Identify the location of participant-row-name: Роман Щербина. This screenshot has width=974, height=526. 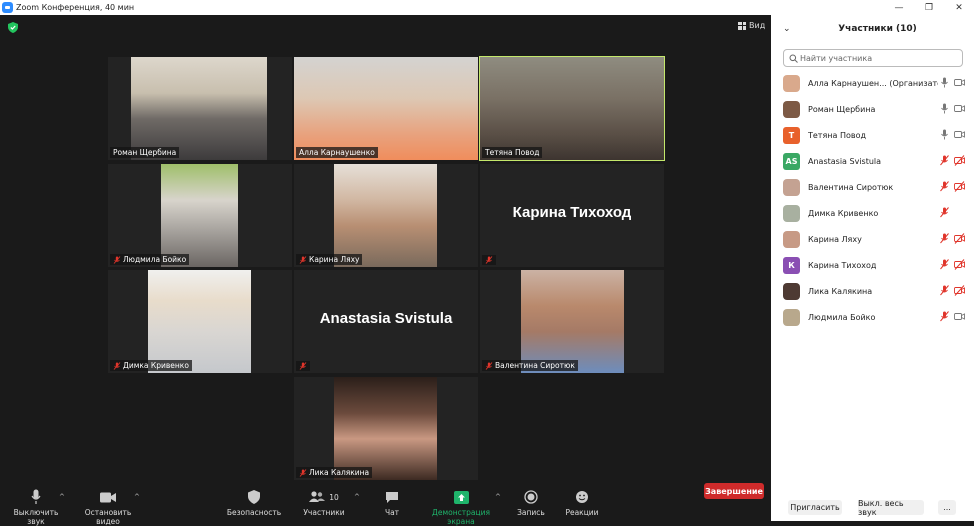
(842, 109).